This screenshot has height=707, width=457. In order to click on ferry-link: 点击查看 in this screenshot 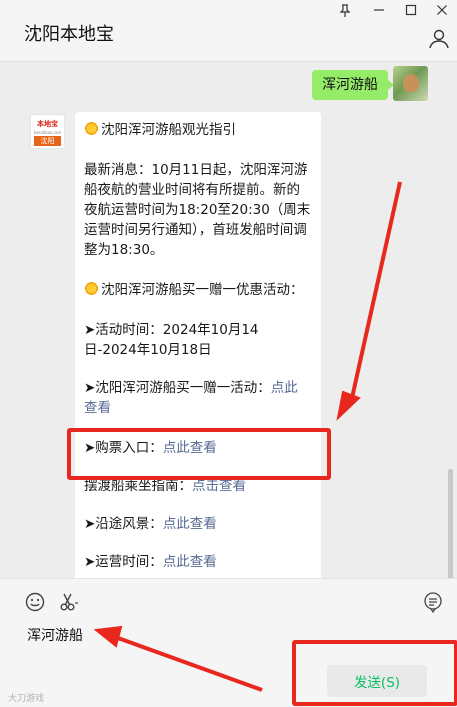, I will do `click(219, 486)`.